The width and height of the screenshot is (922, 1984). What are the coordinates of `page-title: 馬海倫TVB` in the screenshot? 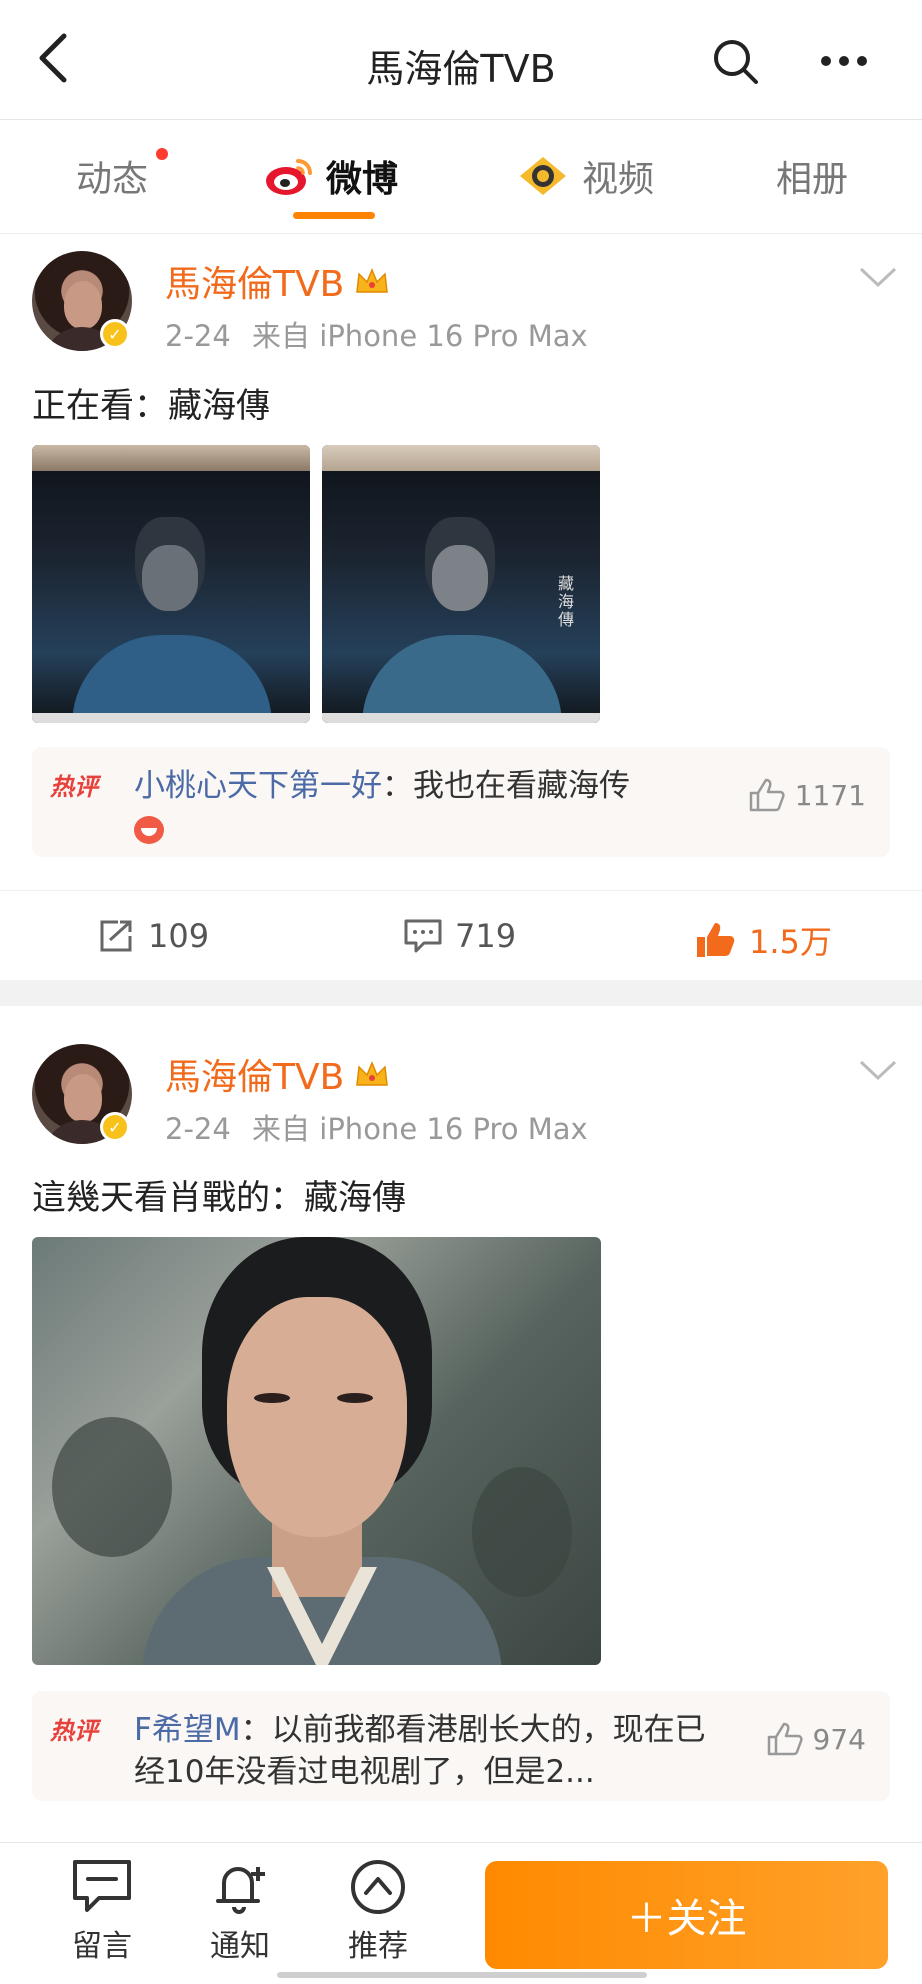 It's located at (461, 69).